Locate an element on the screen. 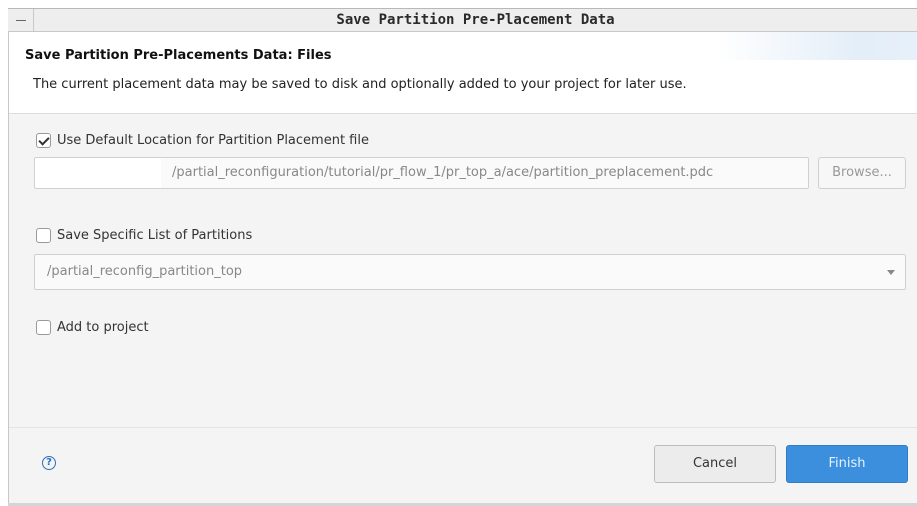 The width and height of the screenshot is (917, 506). window-menu-icon is located at coordinates (21, 20).